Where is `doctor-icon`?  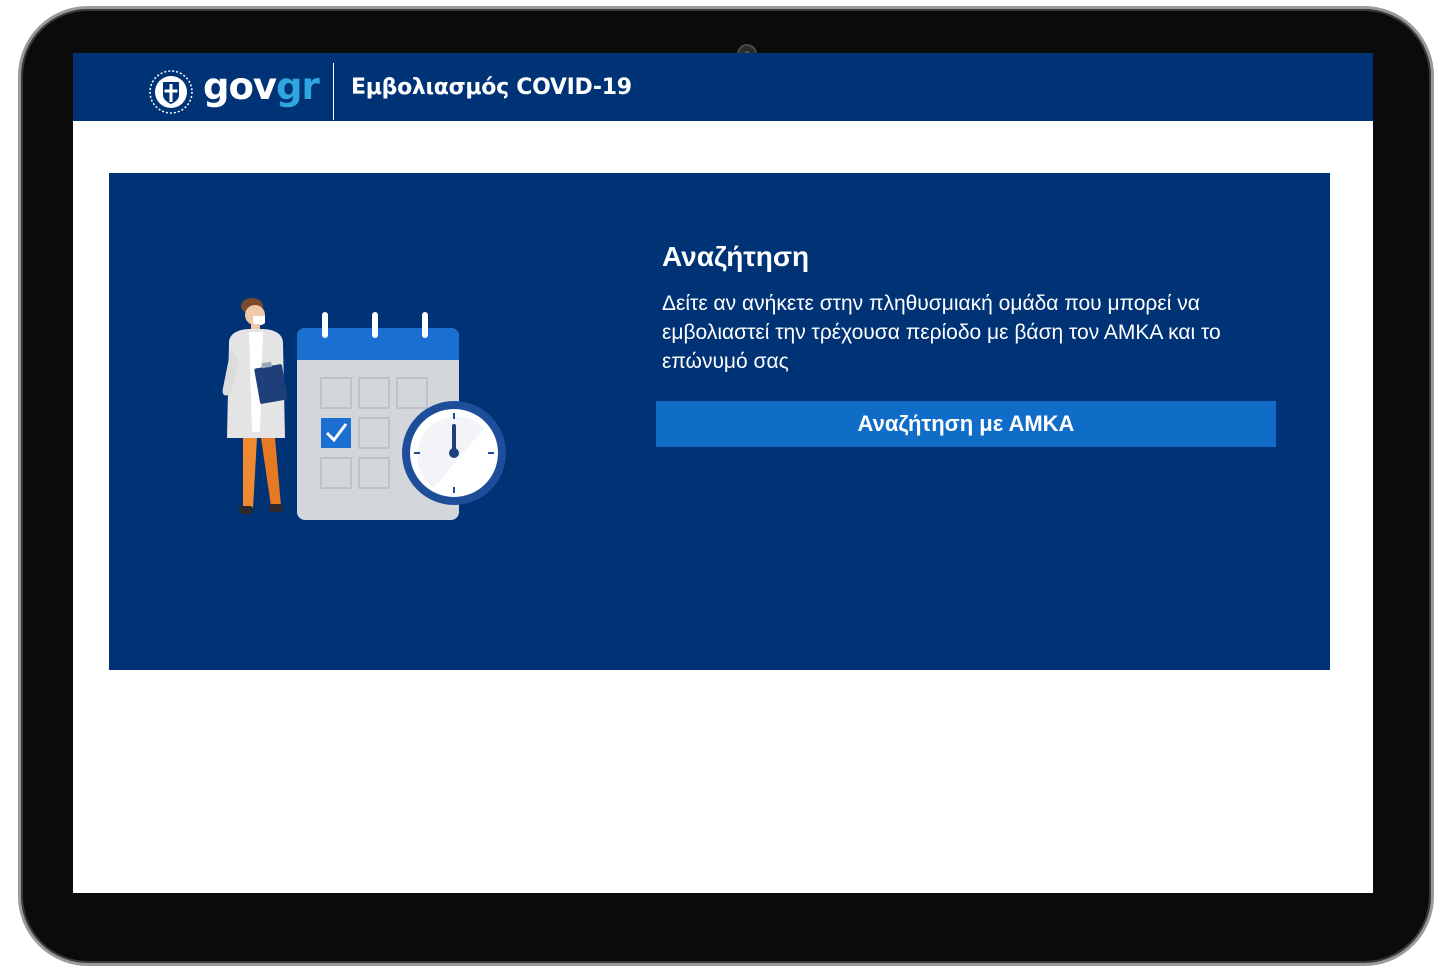 doctor-icon is located at coordinates (255, 406).